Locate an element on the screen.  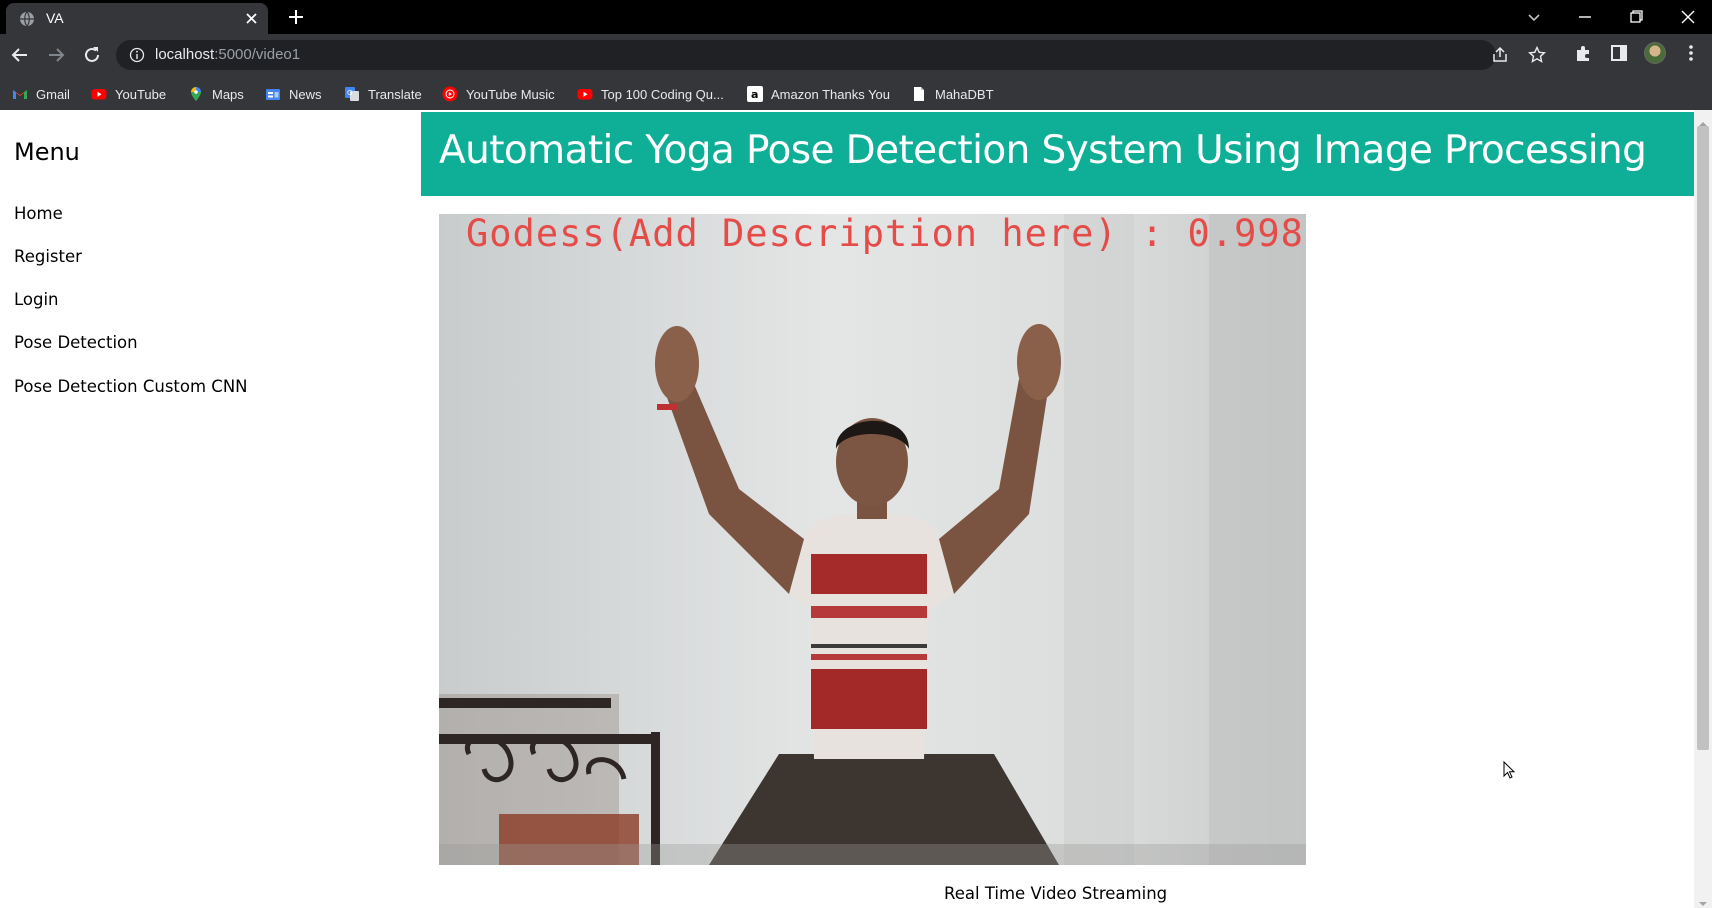
bookmark-label: YouTube Music is located at coordinates (510, 94).